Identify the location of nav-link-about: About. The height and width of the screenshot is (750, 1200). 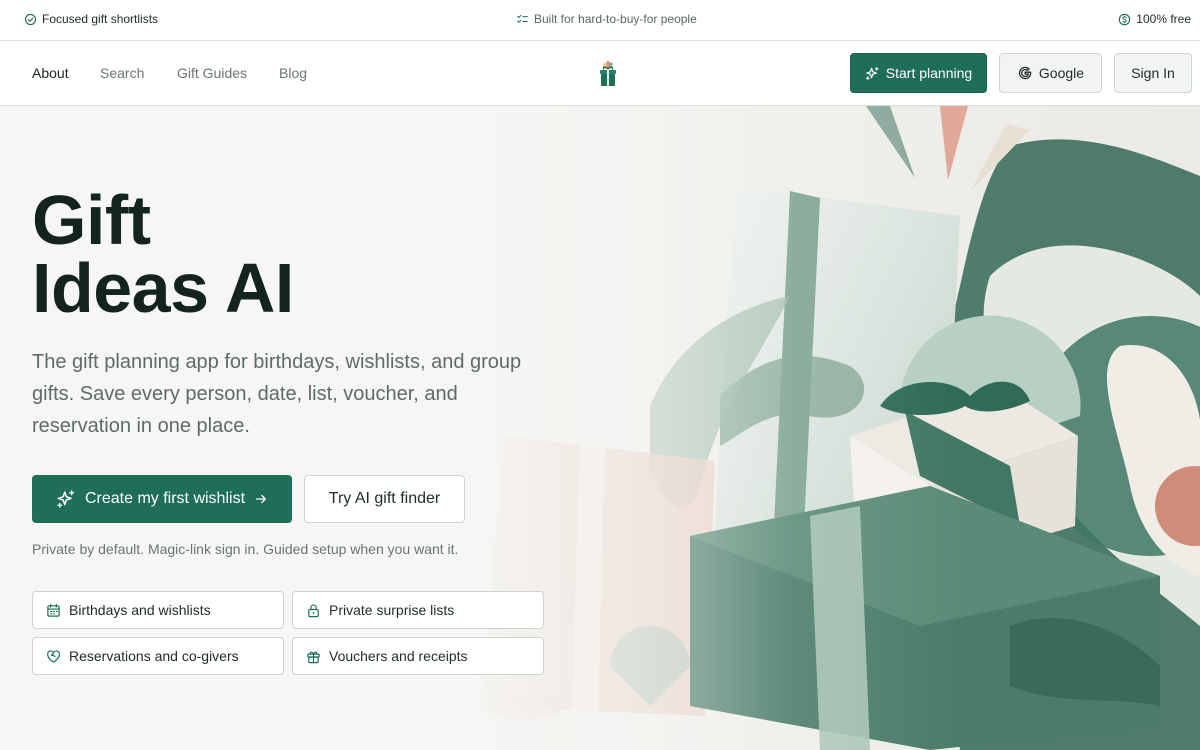
(50, 73).